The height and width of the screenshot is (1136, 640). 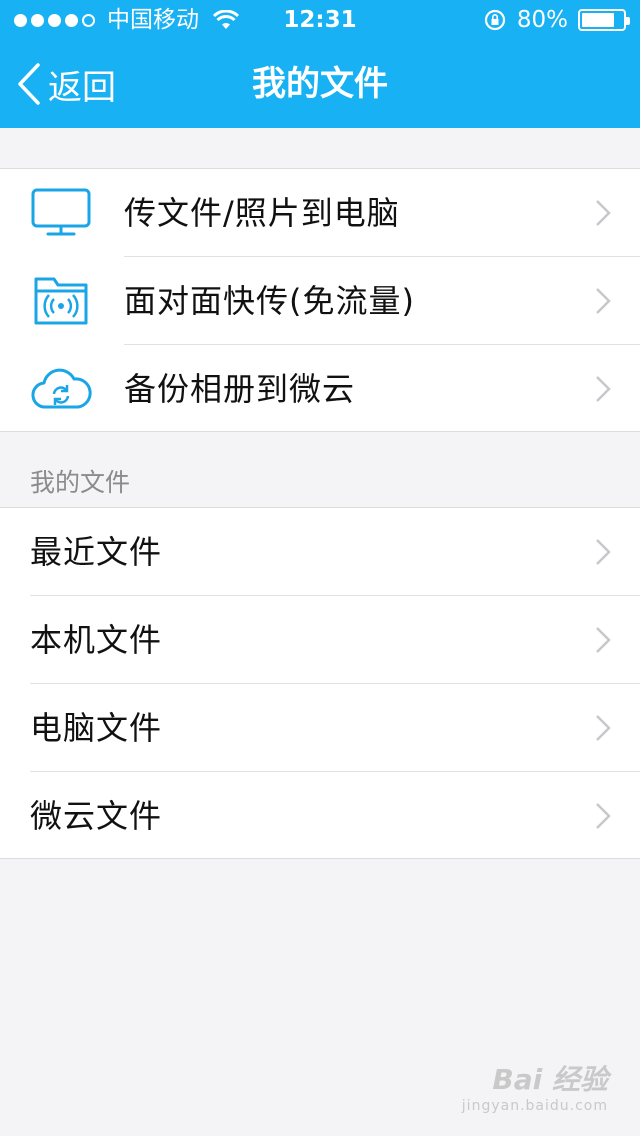 What do you see at coordinates (269, 301) in the screenshot?
I see `list-item-label: 面对面快传(免流量)` at bounding box center [269, 301].